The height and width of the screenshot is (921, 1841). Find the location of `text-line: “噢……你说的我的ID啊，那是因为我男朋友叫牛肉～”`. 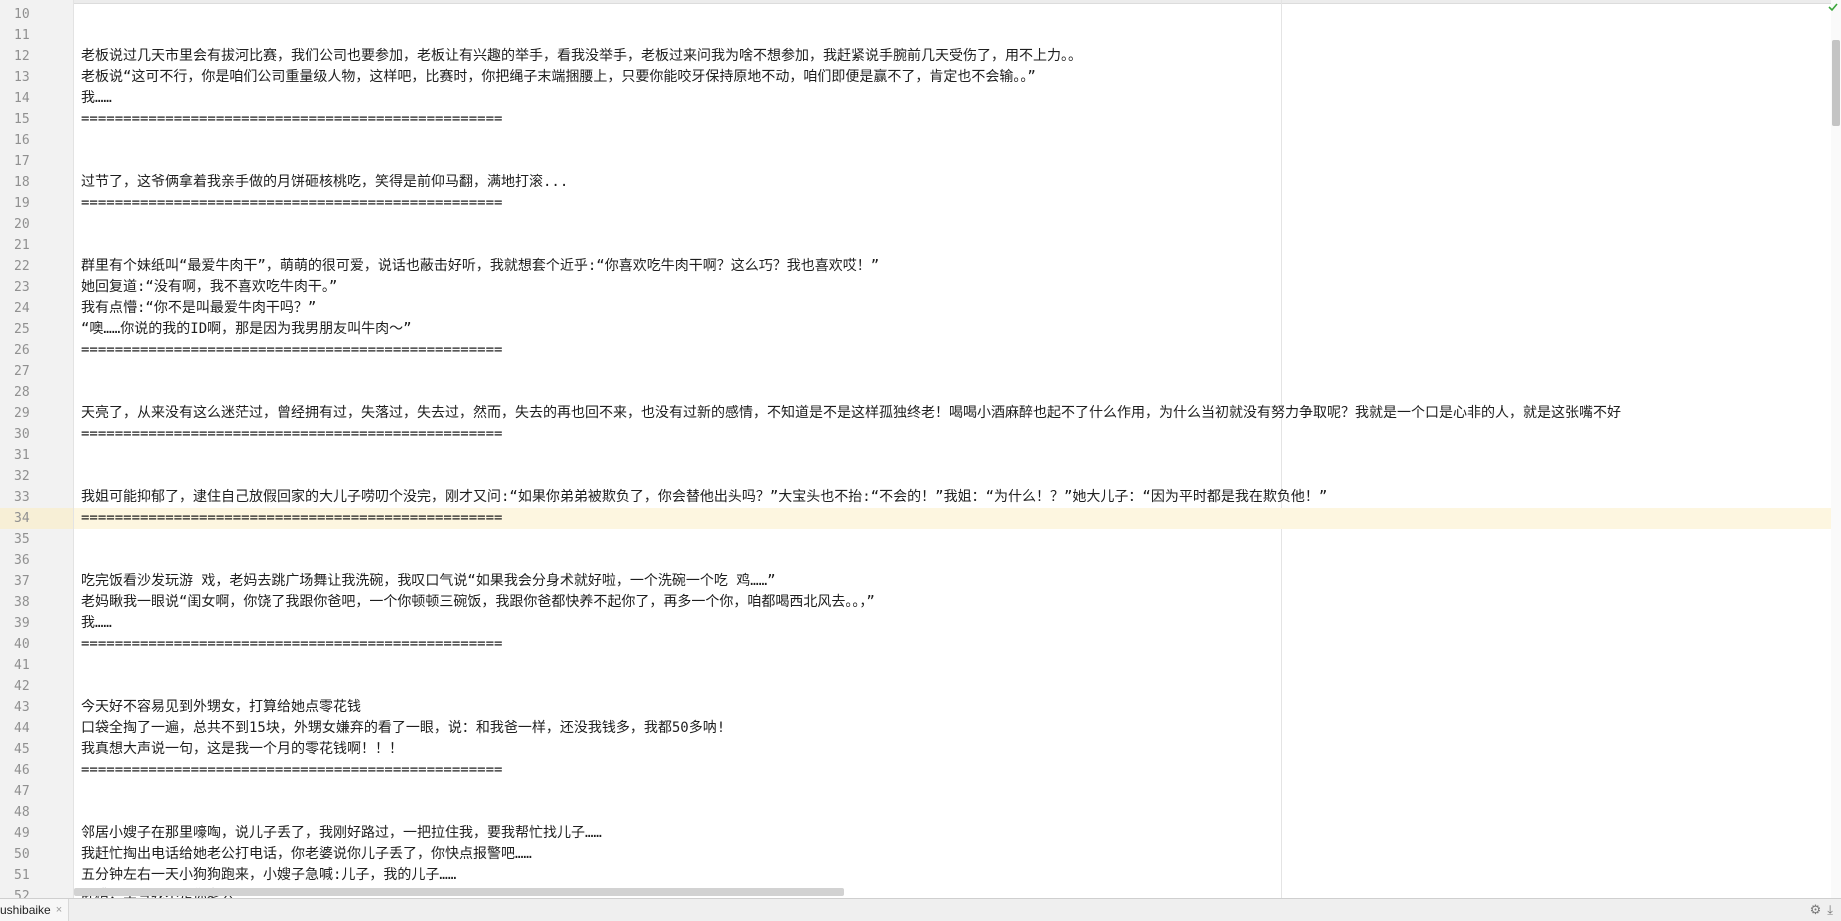

text-line: “噢……你说的我的ID啊，那是因为我男朋友叫牛肉～” is located at coordinates (957, 329).